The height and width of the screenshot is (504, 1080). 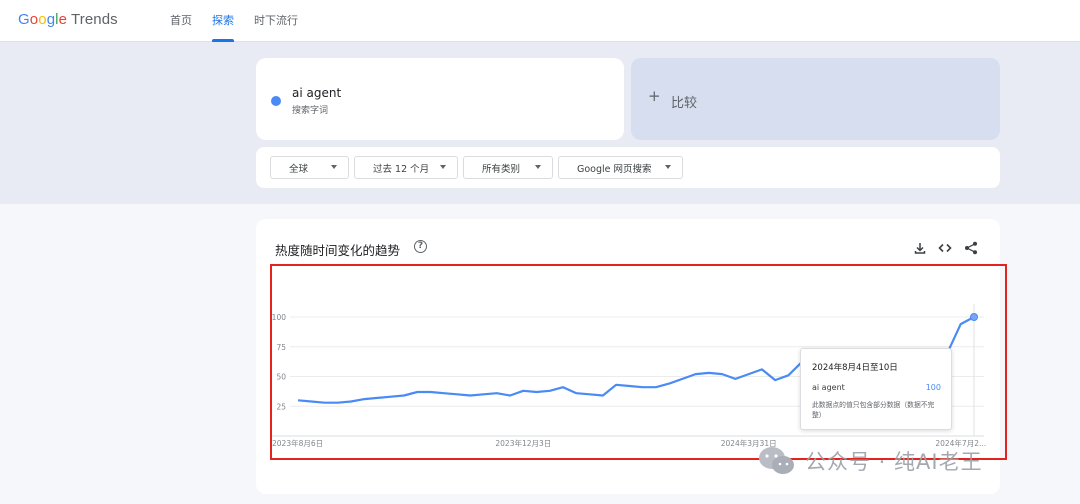 I want to click on filter-bar: 全球 过去 12 个月 所有类别 Google 网页搜索, so click(x=628, y=167).